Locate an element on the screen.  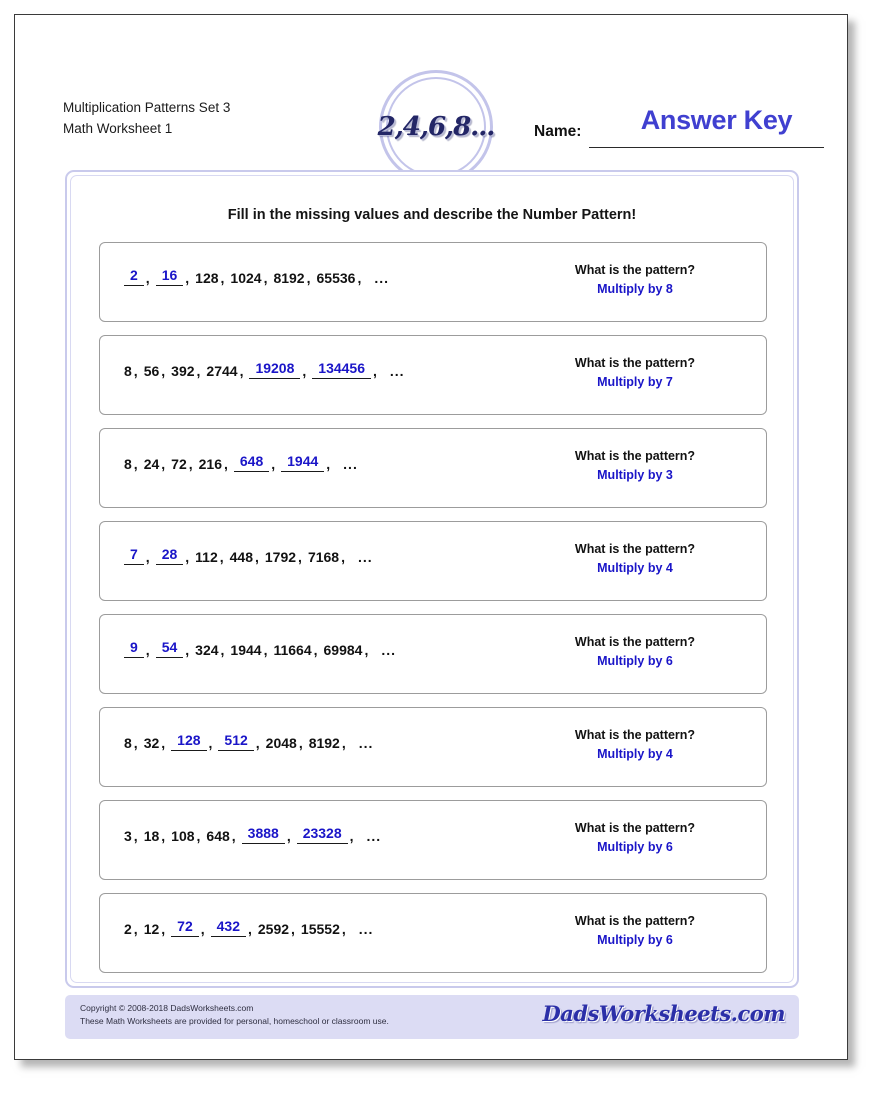
sequence-answer-blank: 648 is located at coordinates (251, 462).